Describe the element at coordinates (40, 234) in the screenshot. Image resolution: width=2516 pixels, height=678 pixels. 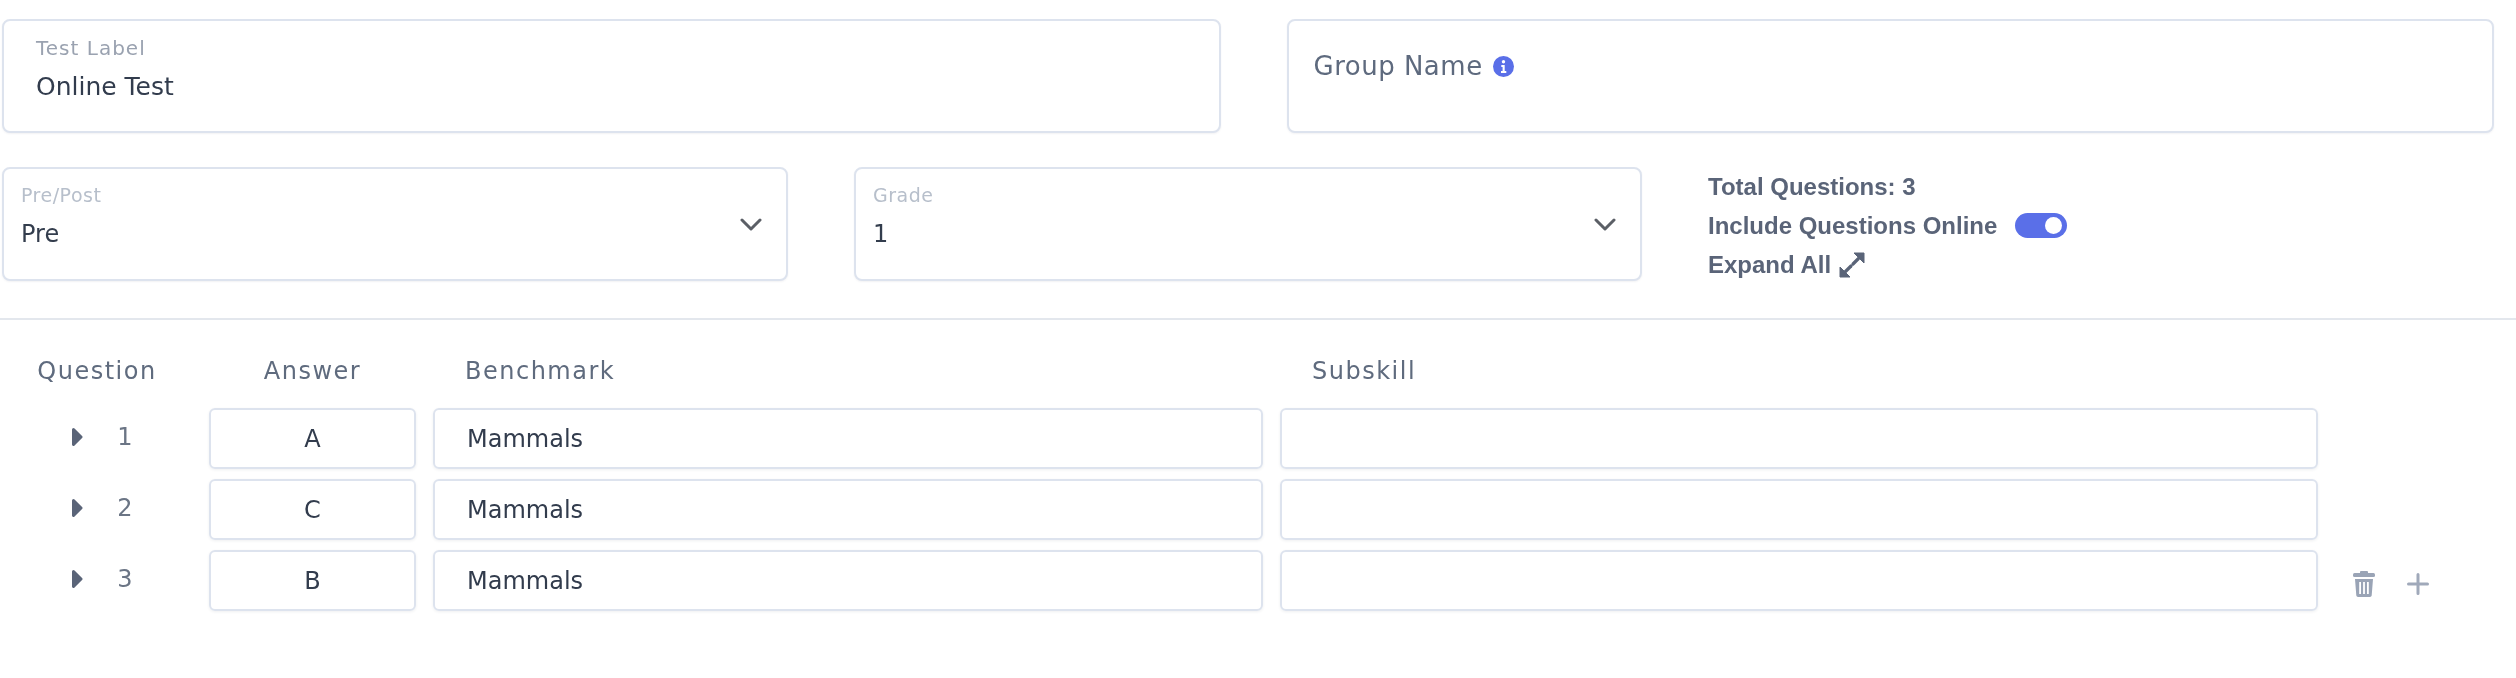
I see `selected-value: Pre` at that location.